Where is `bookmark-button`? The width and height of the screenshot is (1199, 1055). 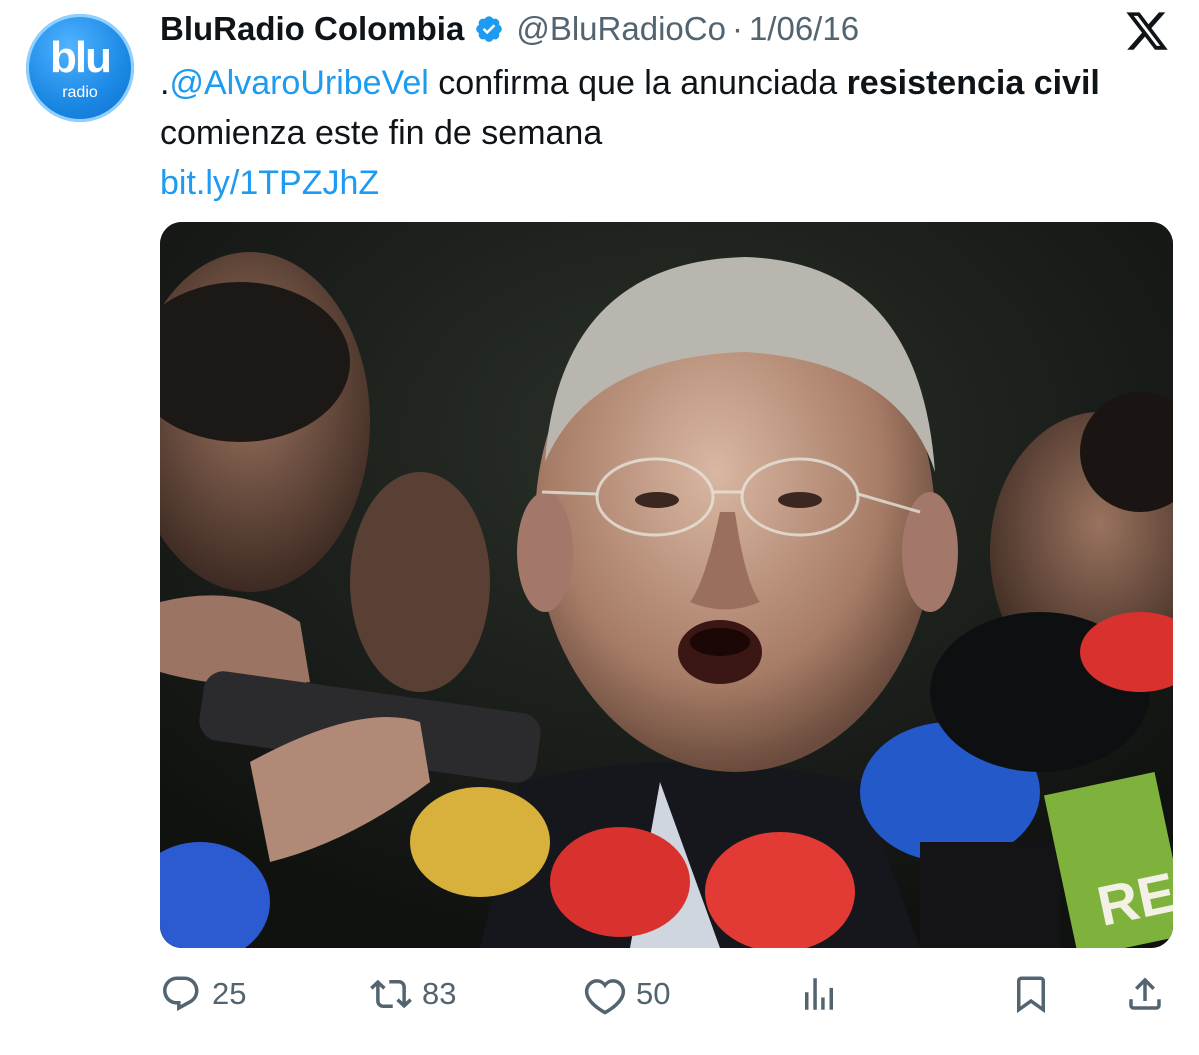
bookmark-button is located at coordinates (1031, 994).